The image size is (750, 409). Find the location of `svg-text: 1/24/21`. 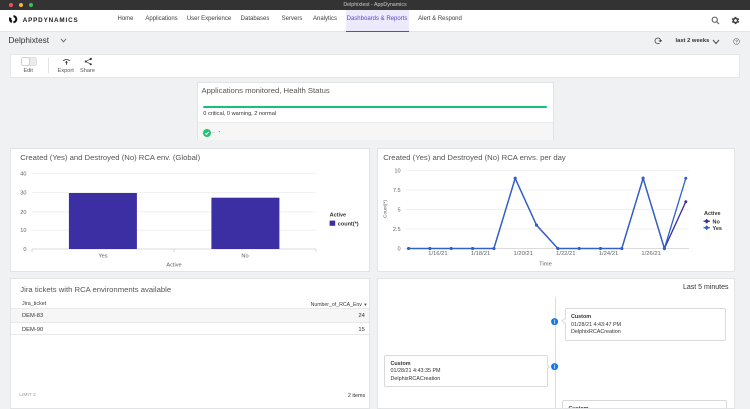

svg-text: 1/24/21 is located at coordinates (608, 254).